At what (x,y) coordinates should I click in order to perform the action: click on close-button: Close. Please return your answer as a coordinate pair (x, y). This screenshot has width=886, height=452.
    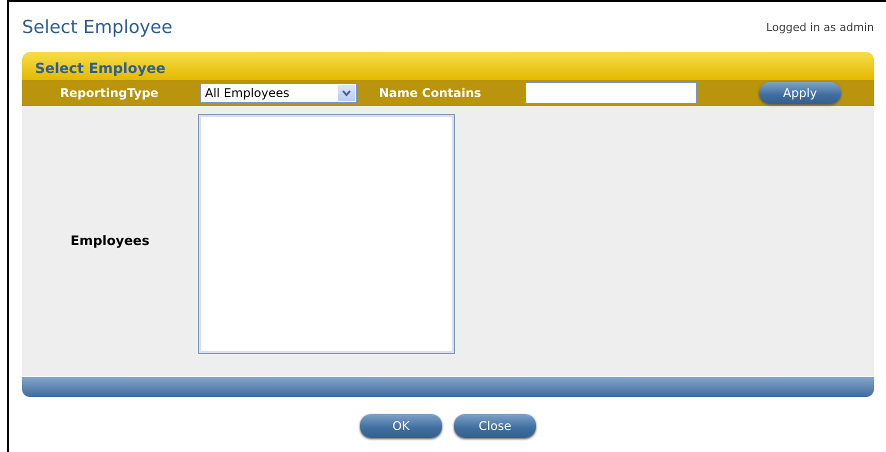
    Looking at the image, I should click on (495, 426).